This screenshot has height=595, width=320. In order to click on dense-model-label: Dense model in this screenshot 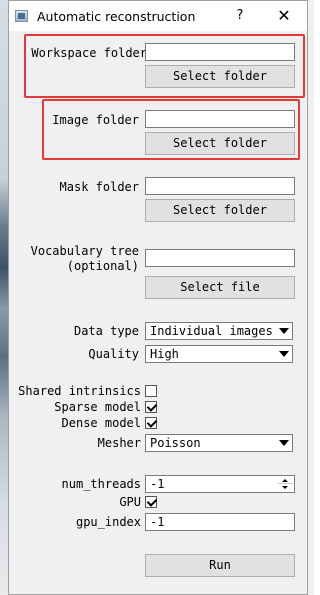, I will do `click(101, 423)`.